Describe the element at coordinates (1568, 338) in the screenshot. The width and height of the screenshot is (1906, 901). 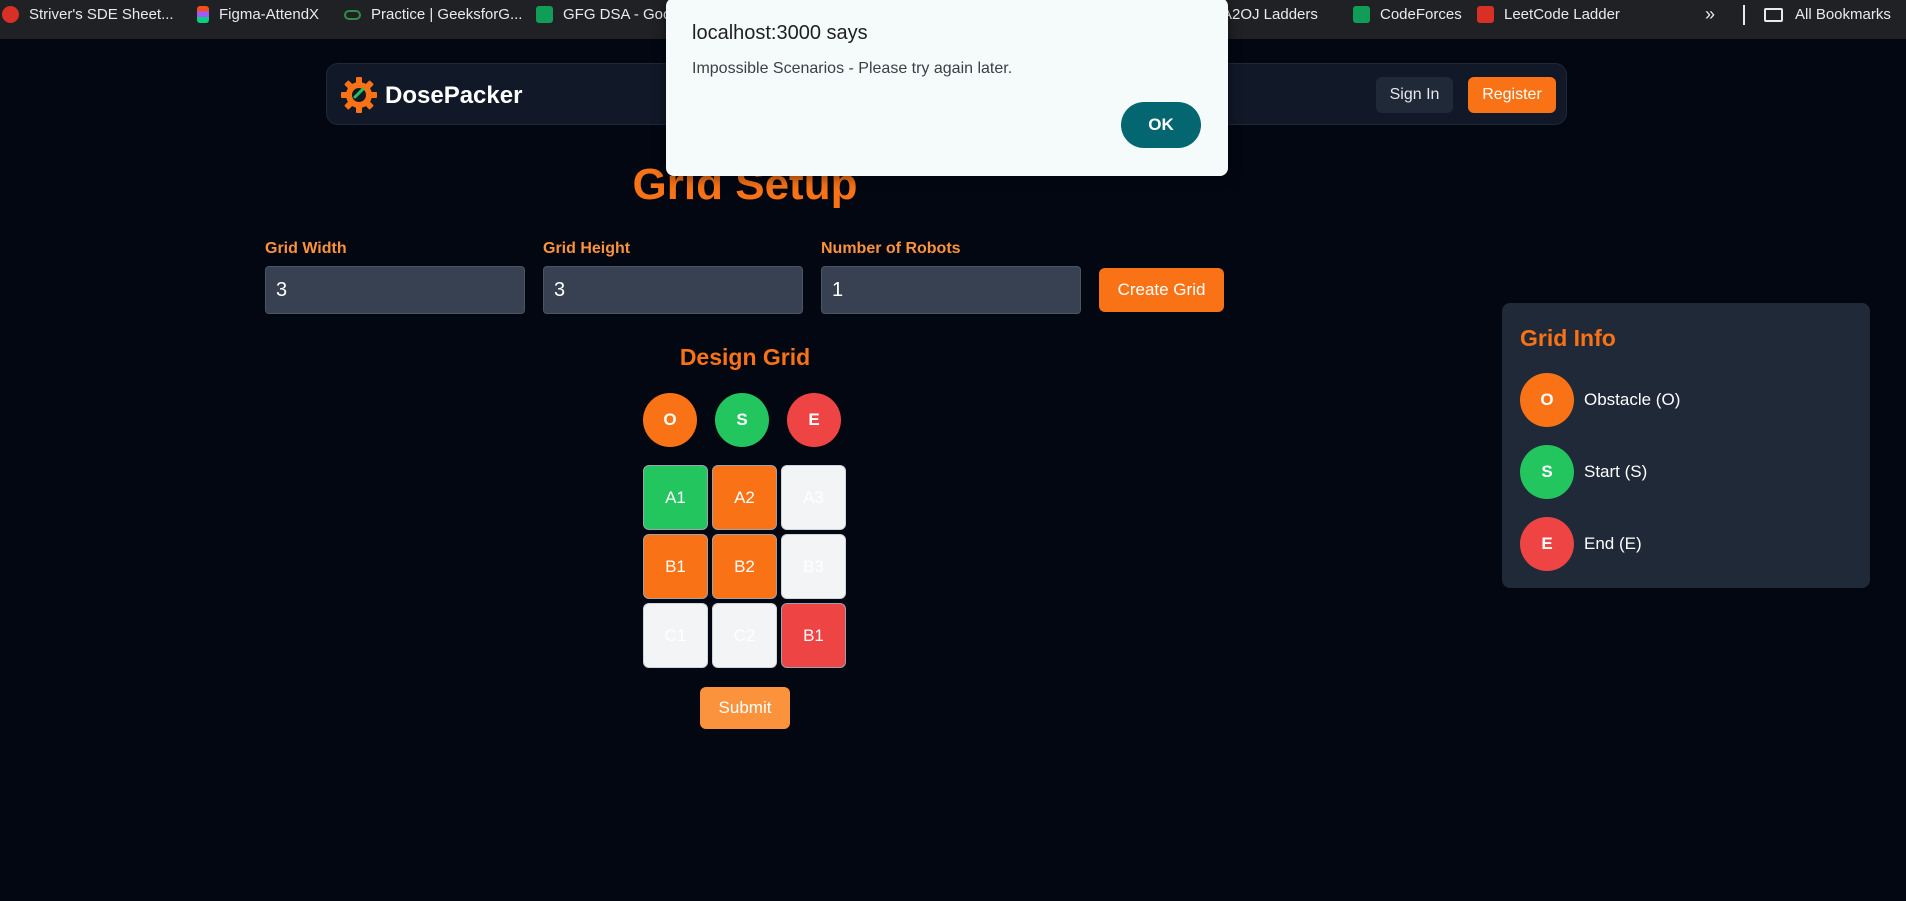
I see `grid-info-title: Grid Info` at that location.